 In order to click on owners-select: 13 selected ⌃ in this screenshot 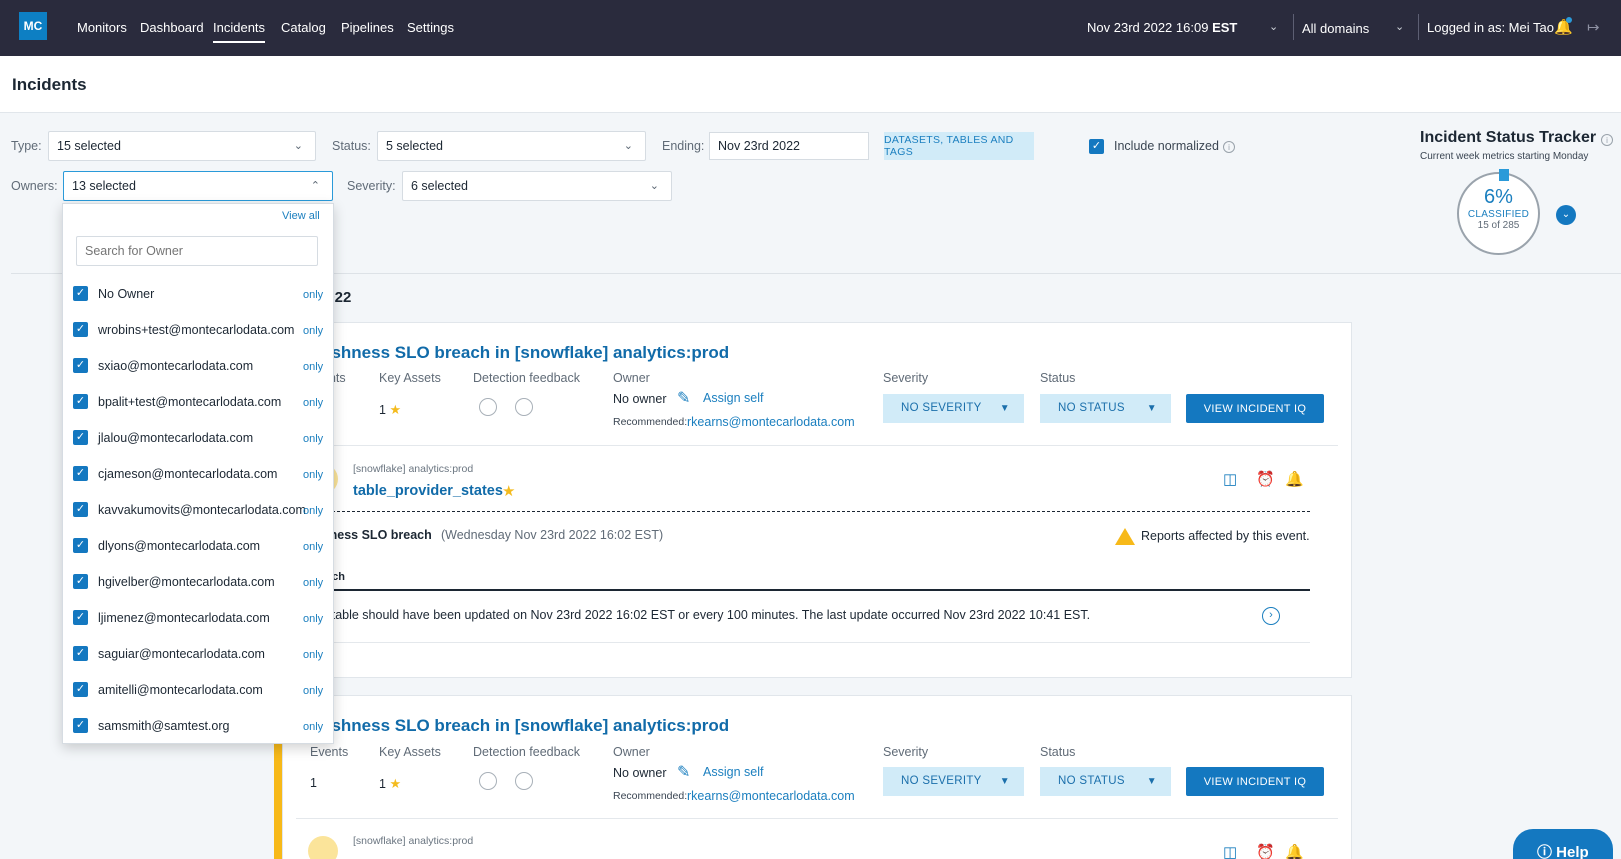, I will do `click(198, 186)`.